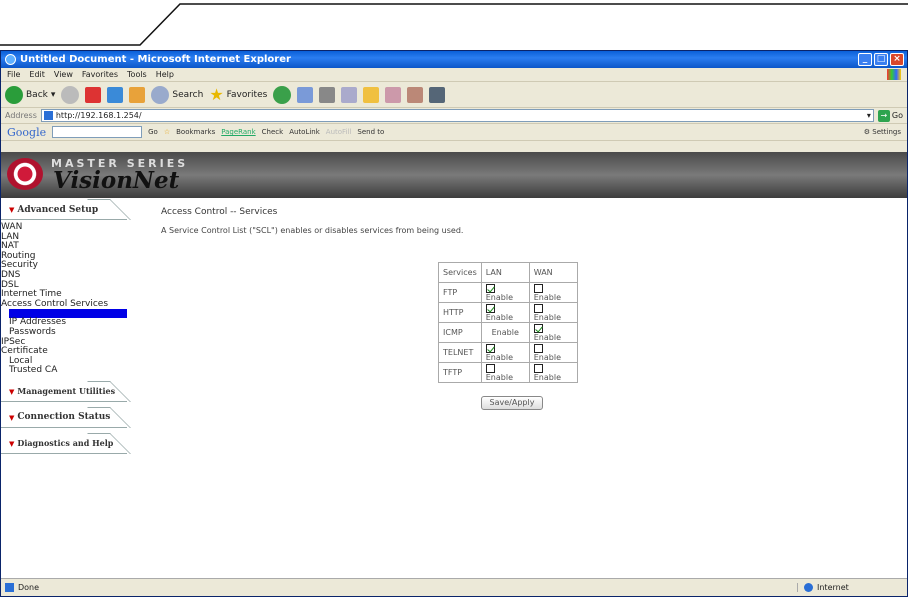  Describe the element at coordinates (808, 587) in the screenshot. I see `globe-icon` at that location.